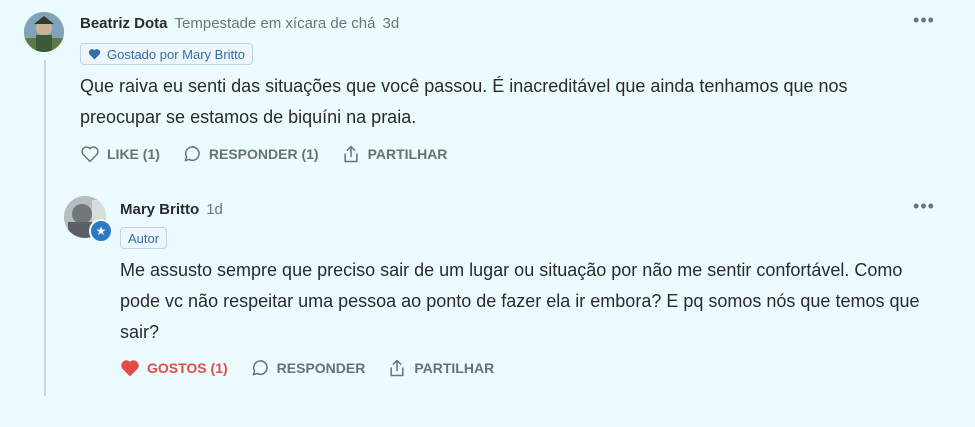 Image resolution: width=975 pixels, height=427 pixels. Describe the element at coordinates (44, 32) in the screenshot. I see `avatar-beatriz` at that location.